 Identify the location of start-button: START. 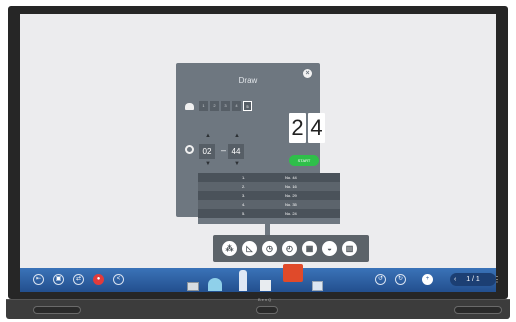
(304, 160).